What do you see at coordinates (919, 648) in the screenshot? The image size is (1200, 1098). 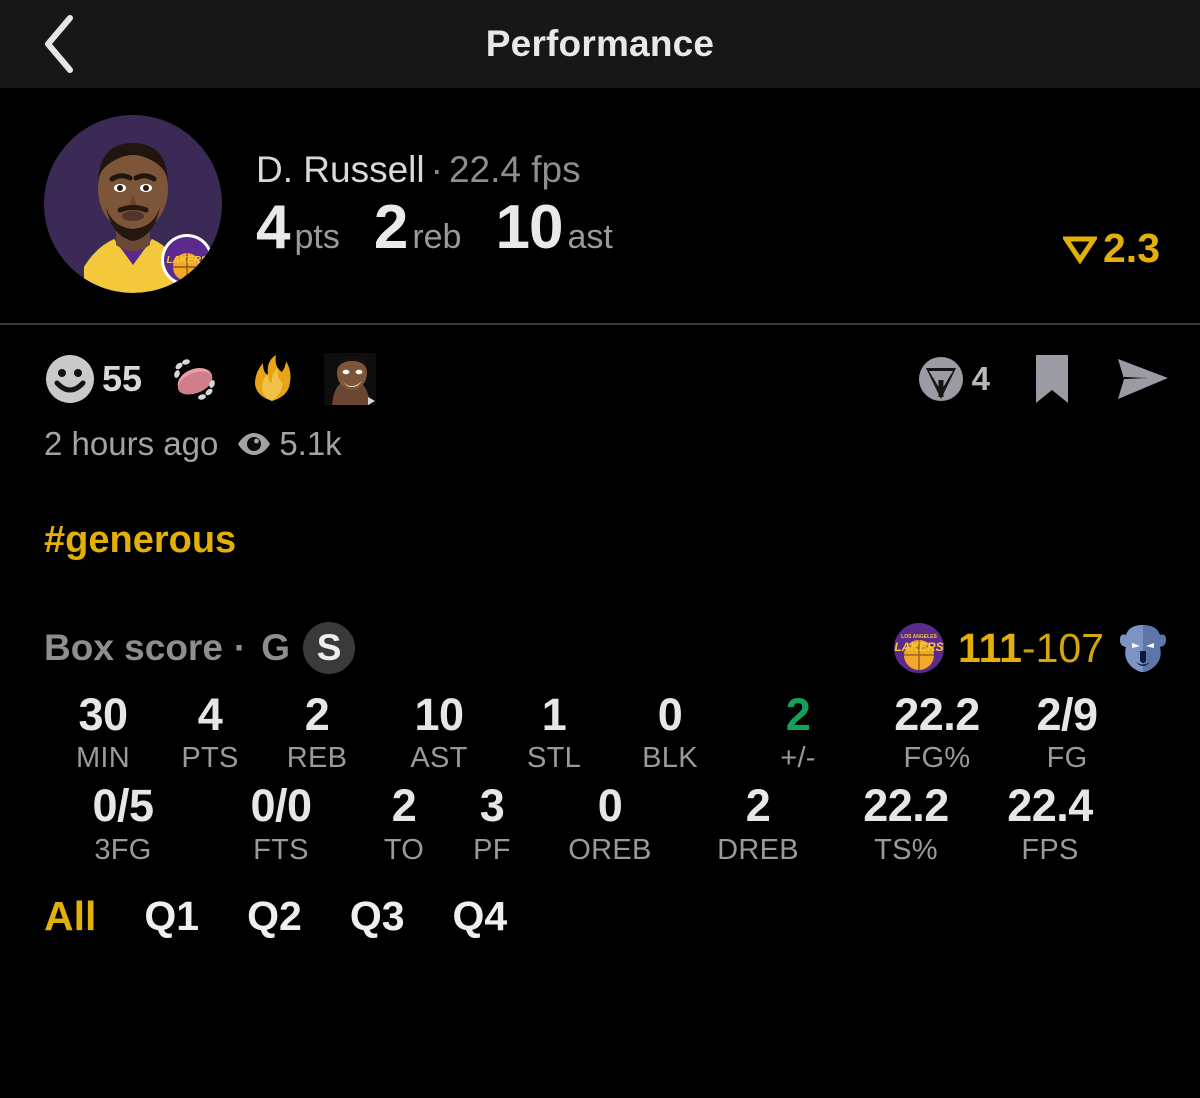 I see `lakers-logo: LOS ANGELES LAKERS` at bounding box center [919, 648].